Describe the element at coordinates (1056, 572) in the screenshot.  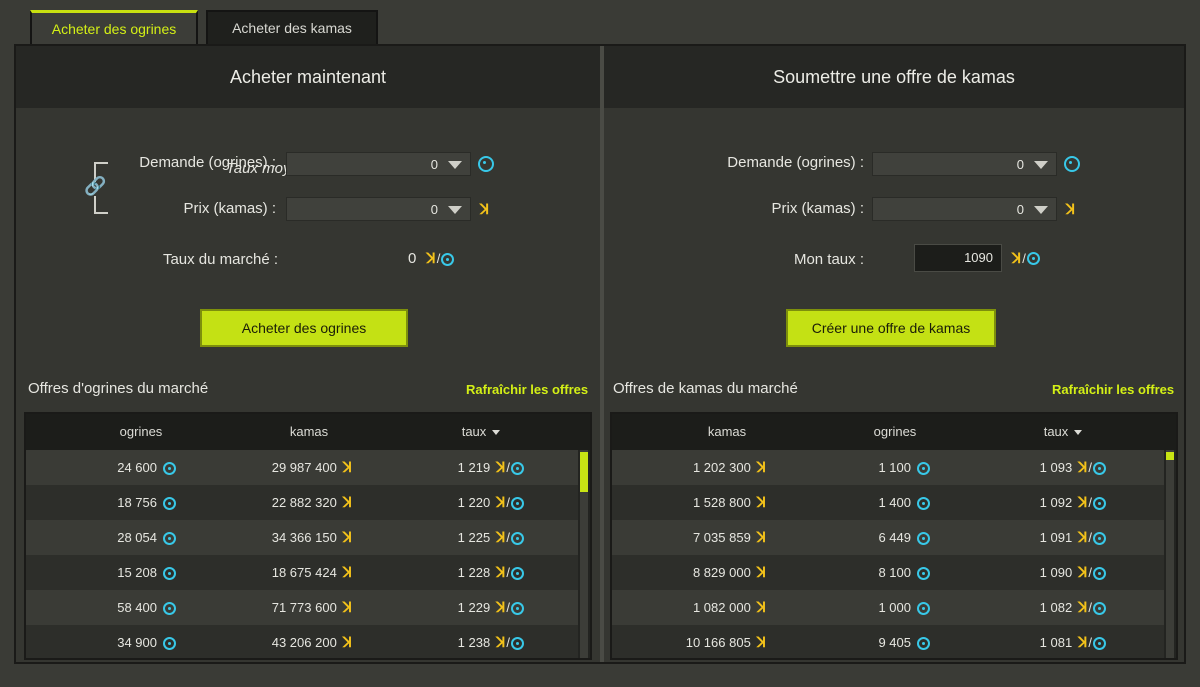
I see `cell-value: 1 090` at that location.